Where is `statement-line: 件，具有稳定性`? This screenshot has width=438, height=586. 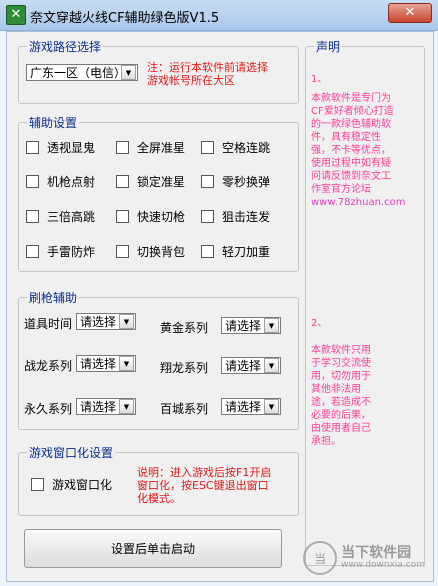 statement-line: 件，具有稳定性 is located at coordinates (346, 137).